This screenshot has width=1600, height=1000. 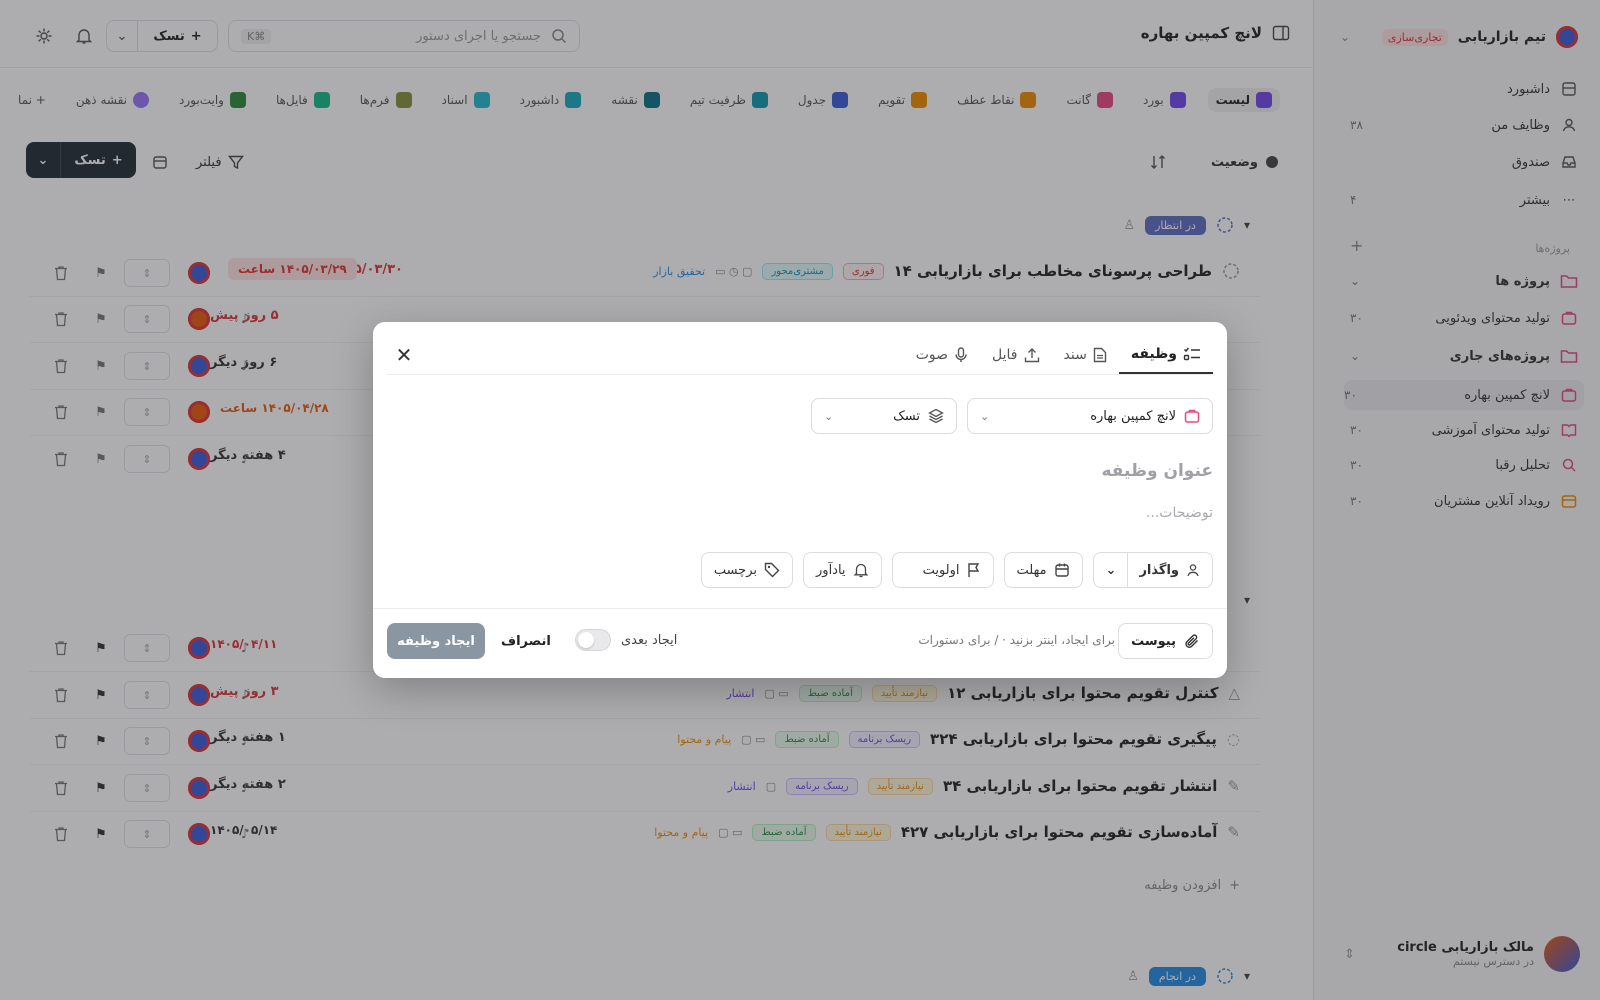 I want to click on flag-icon, so click(x=974, y=570).